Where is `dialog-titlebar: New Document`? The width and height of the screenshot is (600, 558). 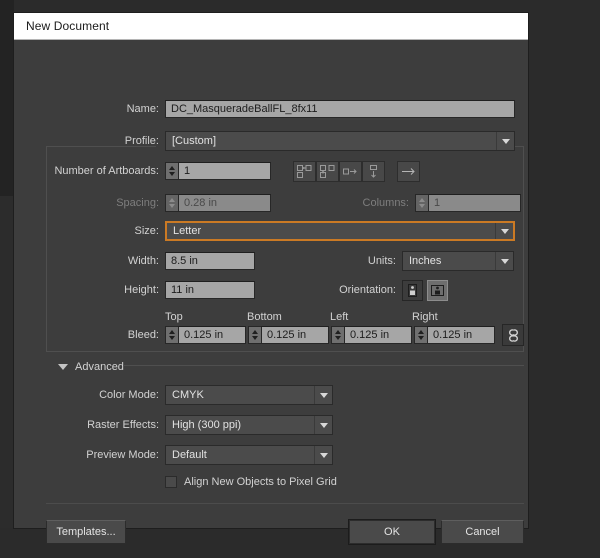 dialog-titlebar: New Document is located at coordinates (271, 26).